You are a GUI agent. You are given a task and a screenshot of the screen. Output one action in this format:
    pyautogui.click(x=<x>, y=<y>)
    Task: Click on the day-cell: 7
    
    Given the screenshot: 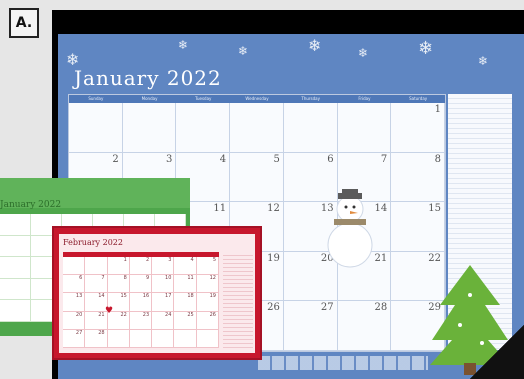 What is the action you would take?
    pyautogui.click(x=96, y=284)
    